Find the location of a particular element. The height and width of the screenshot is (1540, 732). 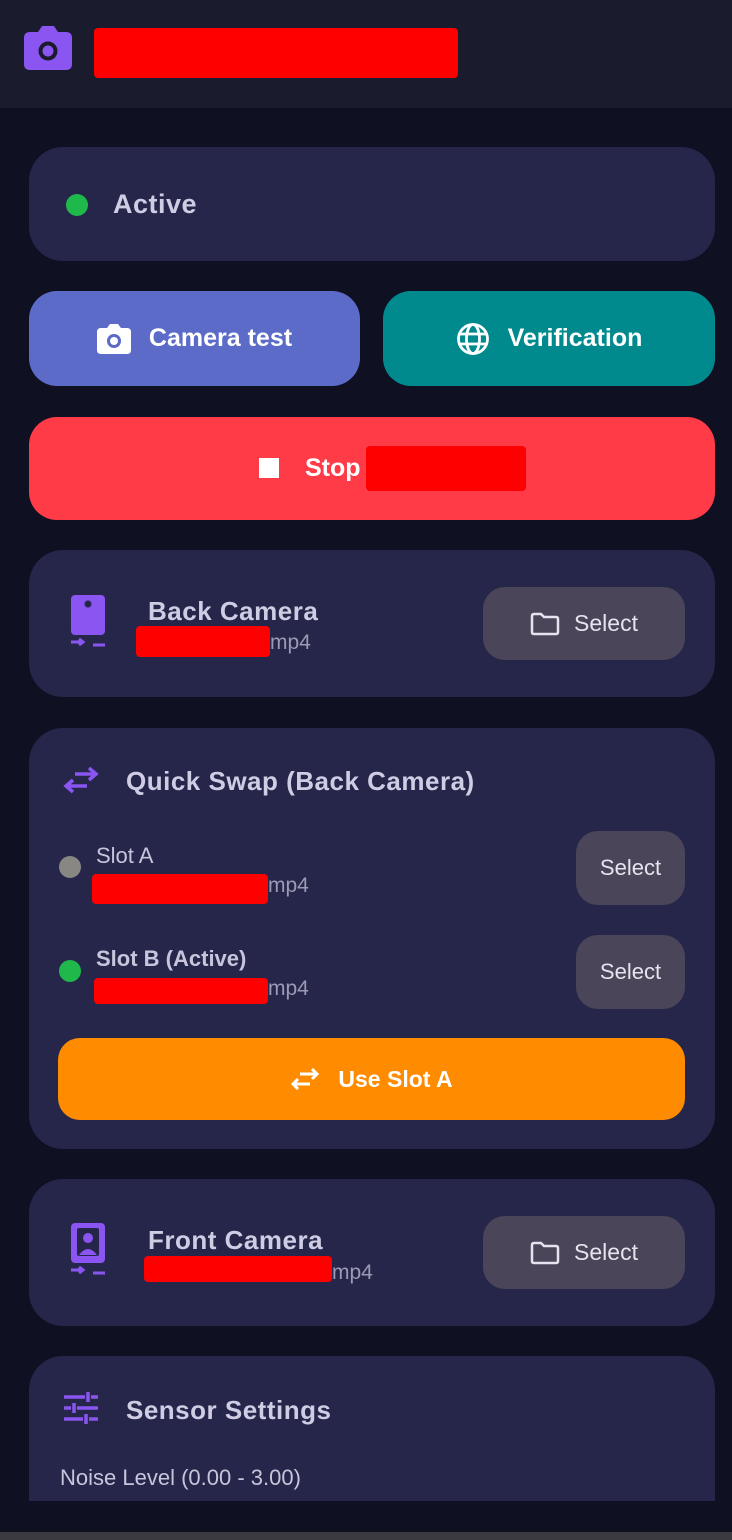

front-camera-file-ext: mp4 is located at coordinates (352, 1272).